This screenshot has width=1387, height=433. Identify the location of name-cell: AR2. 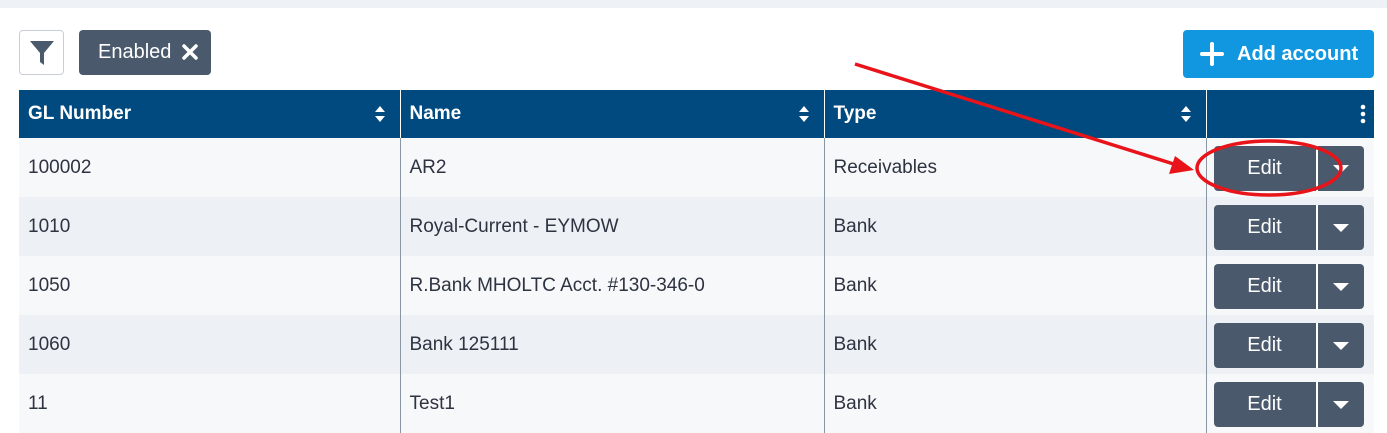
(612, 167).